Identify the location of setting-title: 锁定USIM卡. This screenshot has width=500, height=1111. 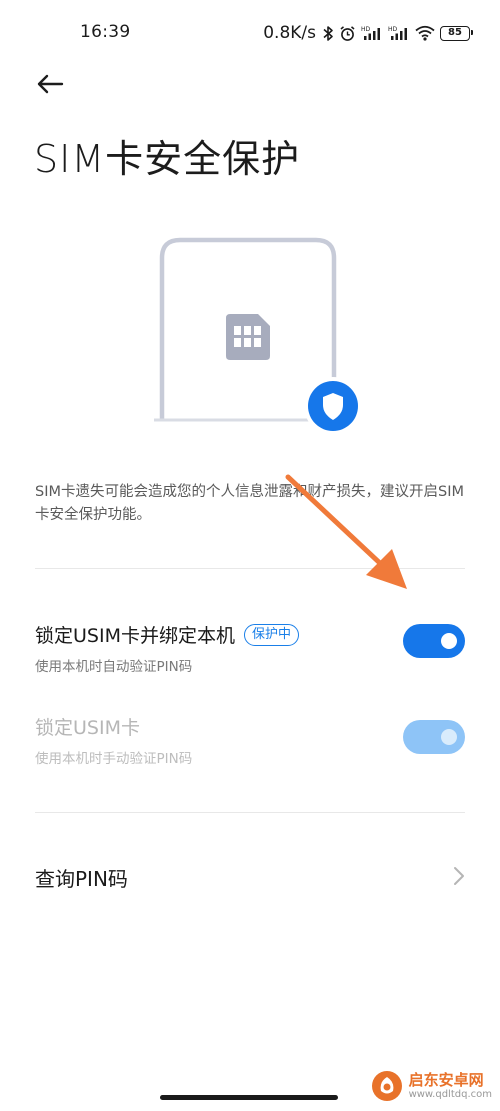
(87, 726).